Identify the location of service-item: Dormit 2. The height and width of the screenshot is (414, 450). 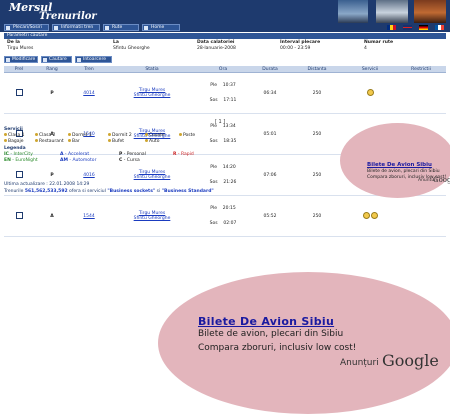
(120, 135).